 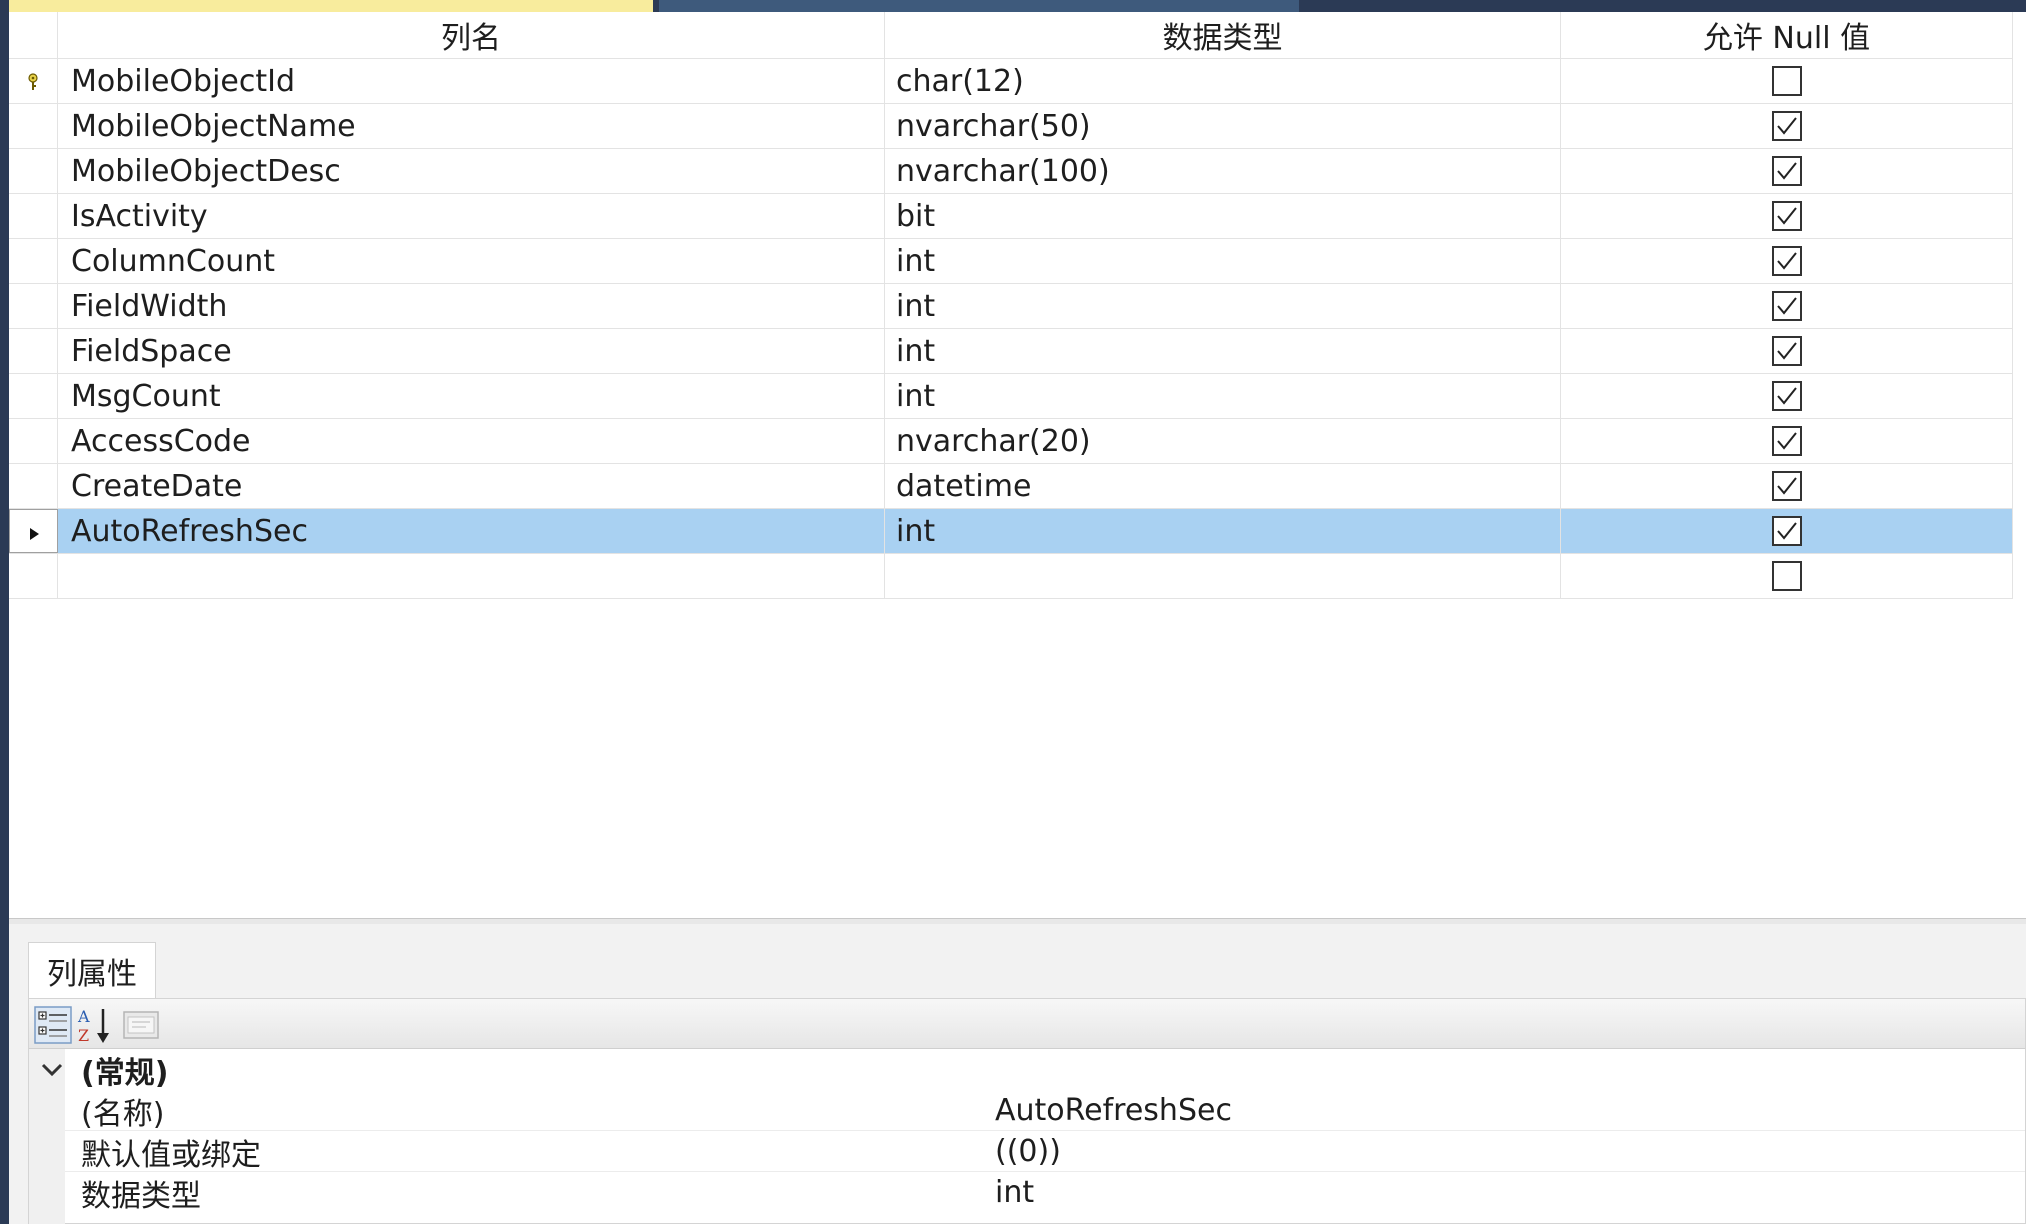 I want to click on table-row: IsActivity bit, so click(x=1011, y=216).